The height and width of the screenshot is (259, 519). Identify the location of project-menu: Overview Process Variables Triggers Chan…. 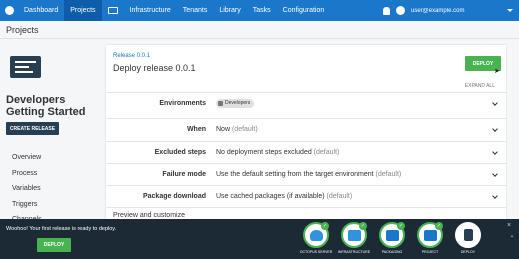
(27, 189).